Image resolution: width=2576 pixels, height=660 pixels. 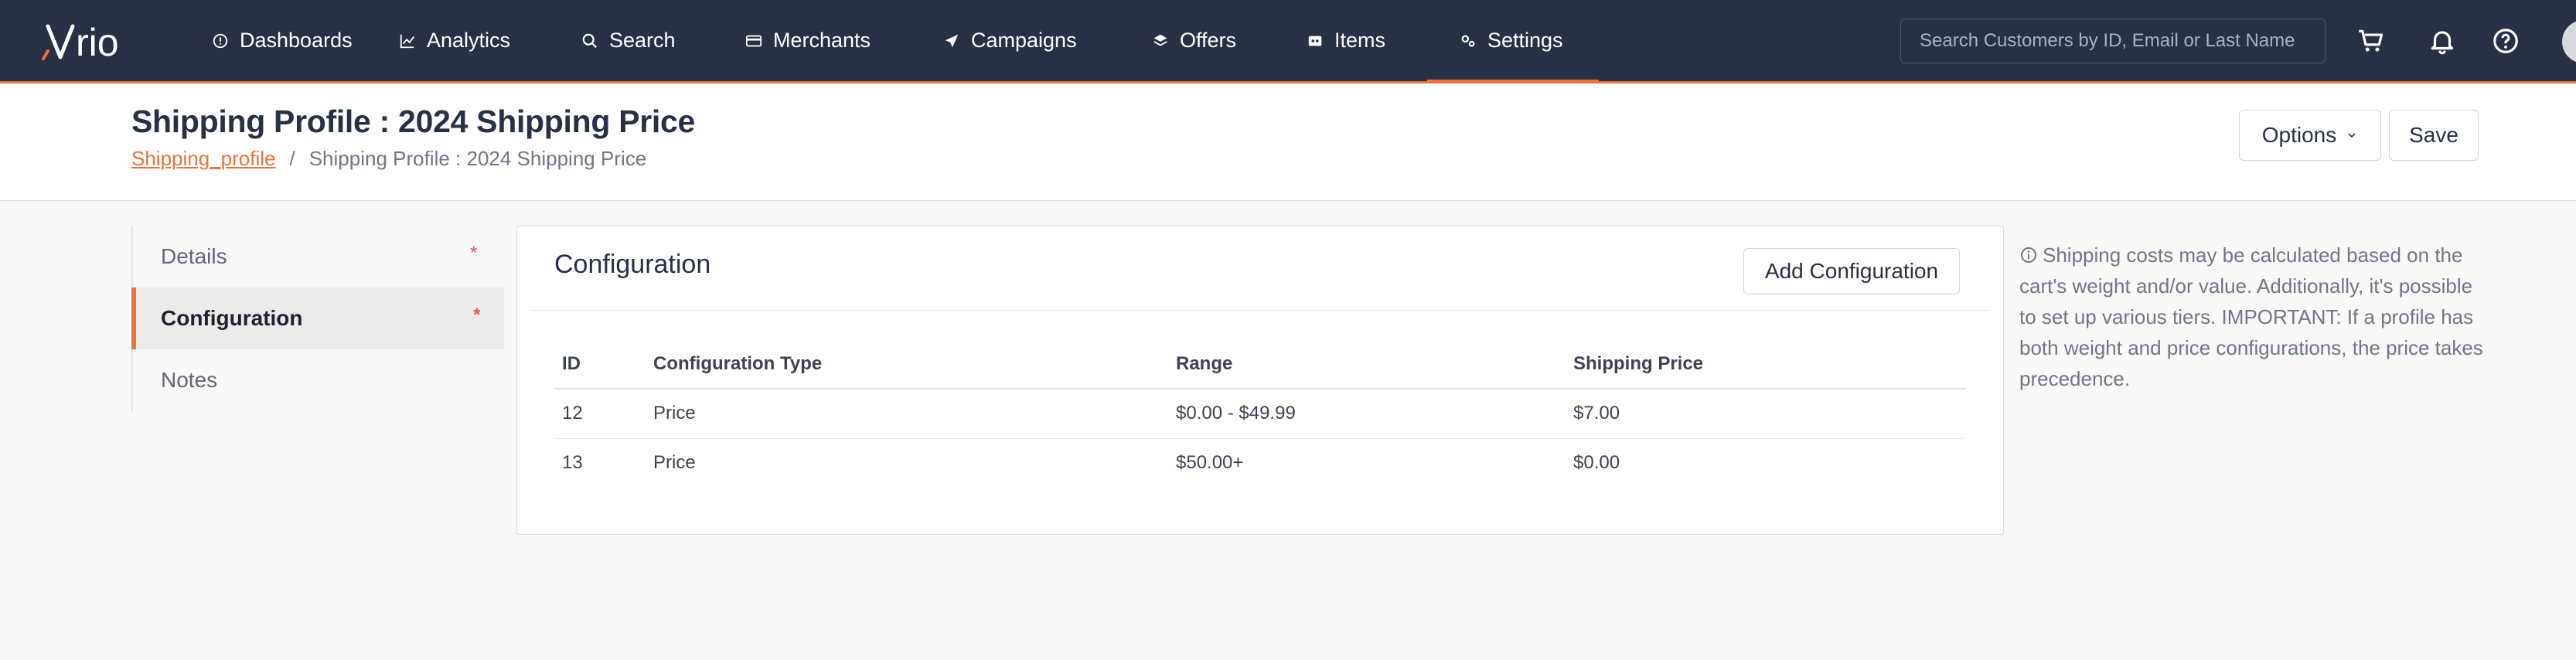 I want to click on send-icon, so click(x=952, y=40).